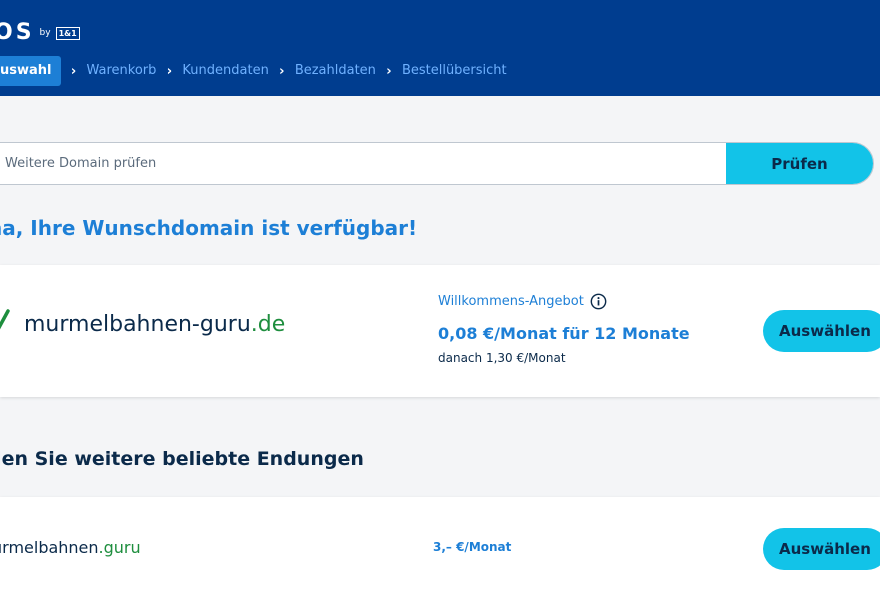  Describe the element at coordinates (598, 301) in the screenshot. I see `info-icon` at that location.